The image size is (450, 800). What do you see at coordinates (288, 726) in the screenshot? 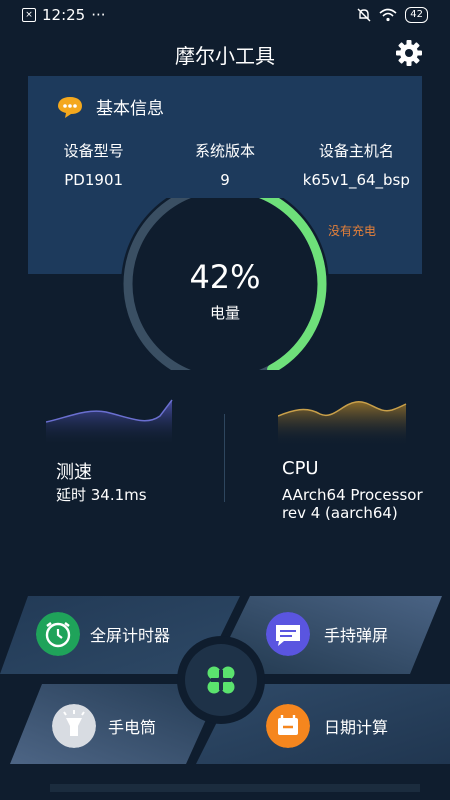
I see `calendar-icon` at bounding box center [288, 726].